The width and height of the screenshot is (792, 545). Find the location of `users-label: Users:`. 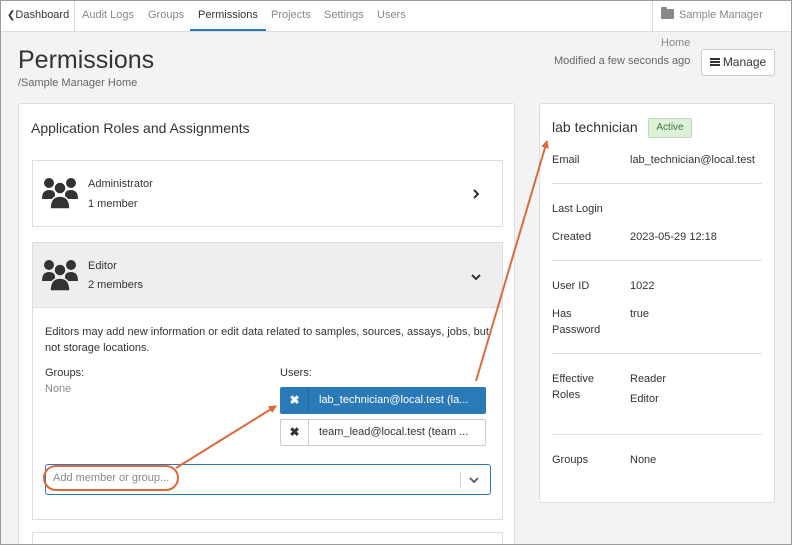

users-label: Users: is located at coordinates (296, 373).